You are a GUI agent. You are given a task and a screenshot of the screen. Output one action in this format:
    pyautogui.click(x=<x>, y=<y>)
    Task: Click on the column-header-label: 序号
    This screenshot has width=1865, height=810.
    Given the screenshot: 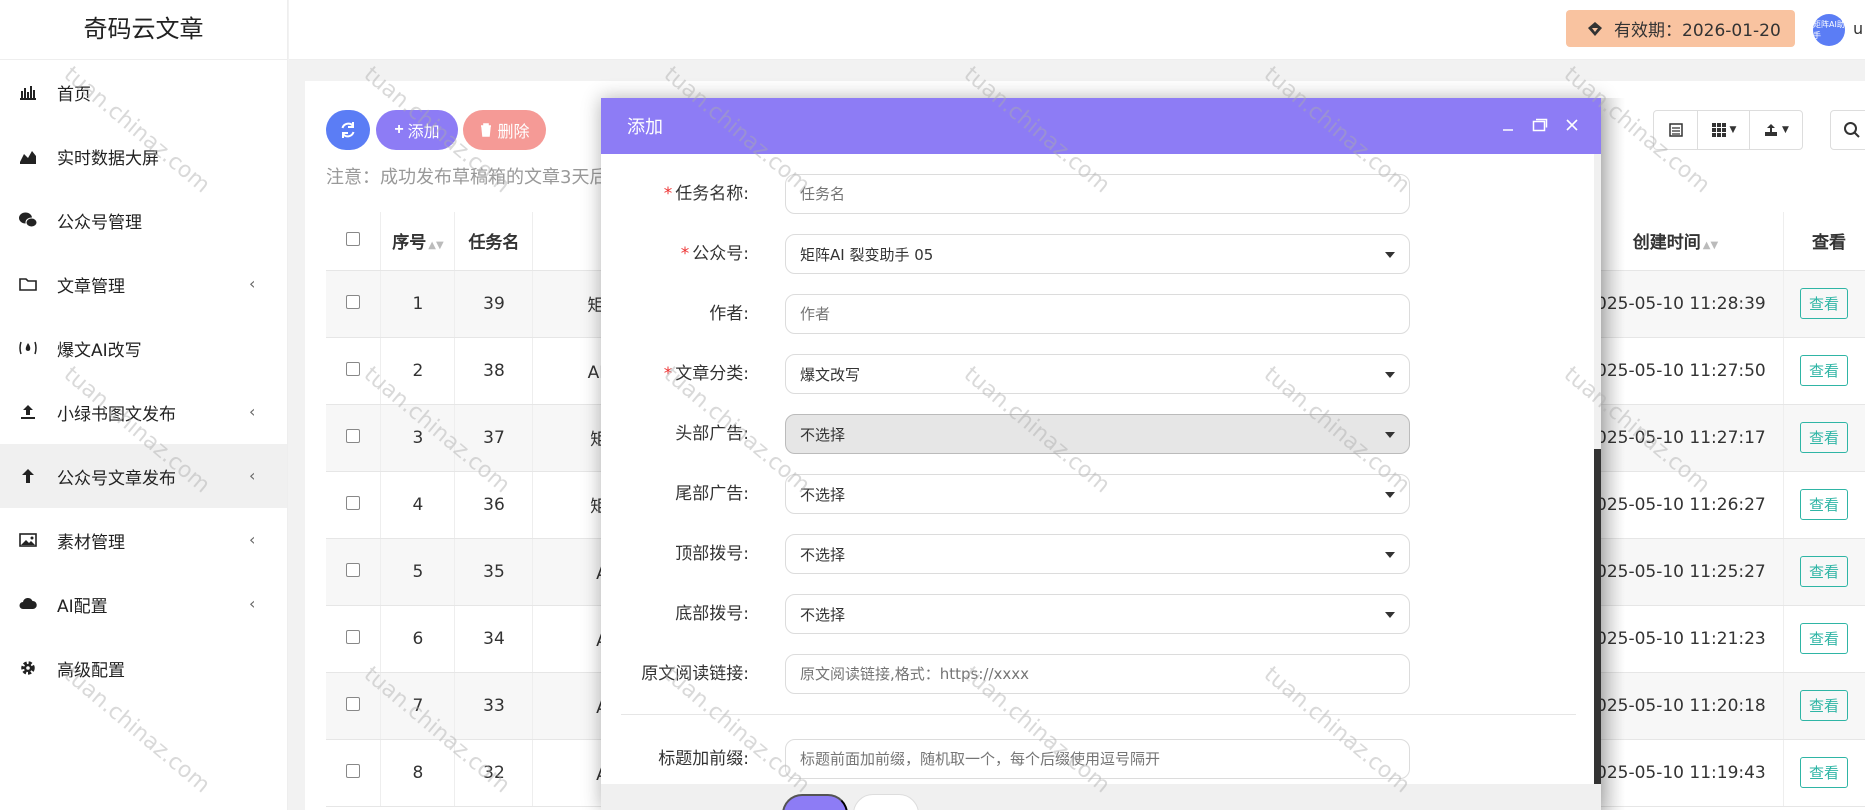 What is the action you would take?
    pyautogui.click(x=409, y=243)
    